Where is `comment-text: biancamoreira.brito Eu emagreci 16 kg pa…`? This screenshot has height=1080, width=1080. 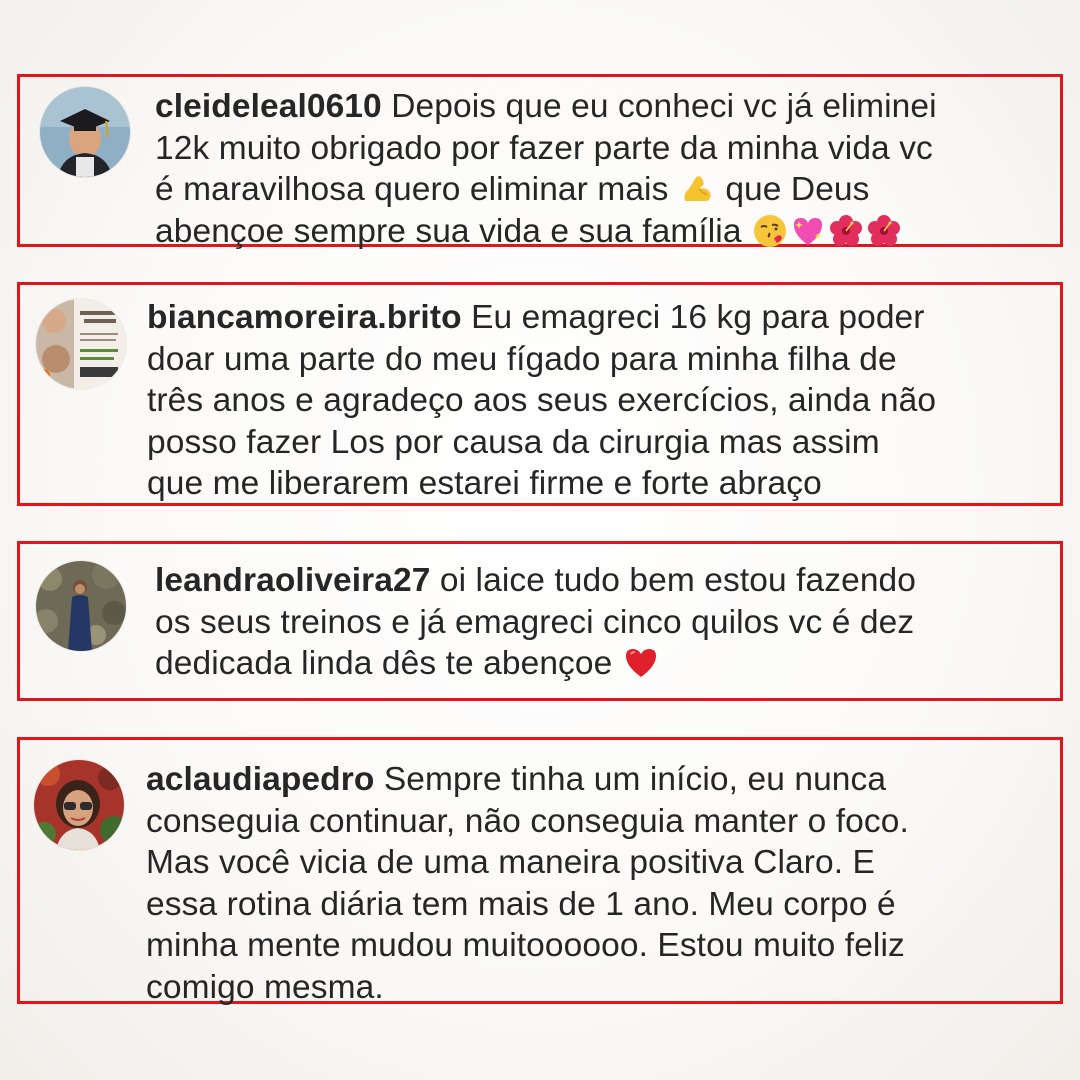
comment-text: biancamoreira.brito Eu emagreci 16 kg pa… is located at coordinates (542, 400).